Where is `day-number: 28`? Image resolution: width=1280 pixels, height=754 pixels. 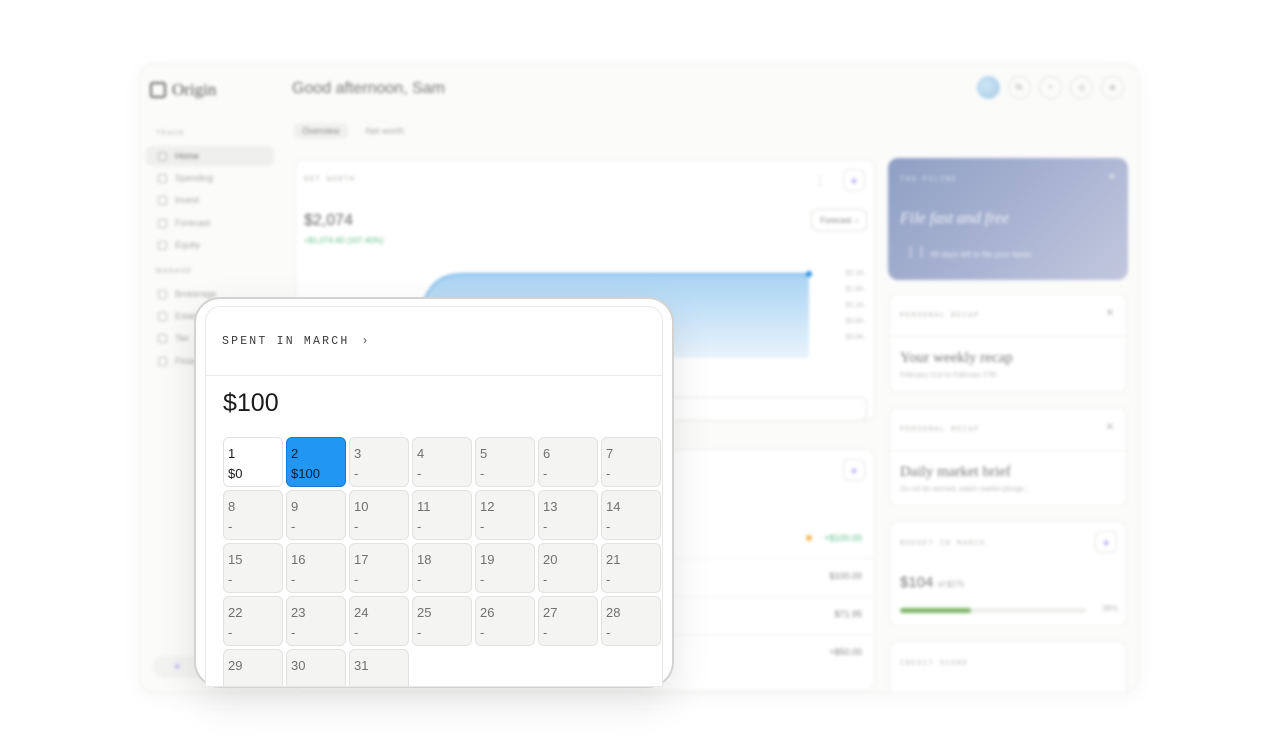 day-number: 28 is located at coordinates (613, 612).